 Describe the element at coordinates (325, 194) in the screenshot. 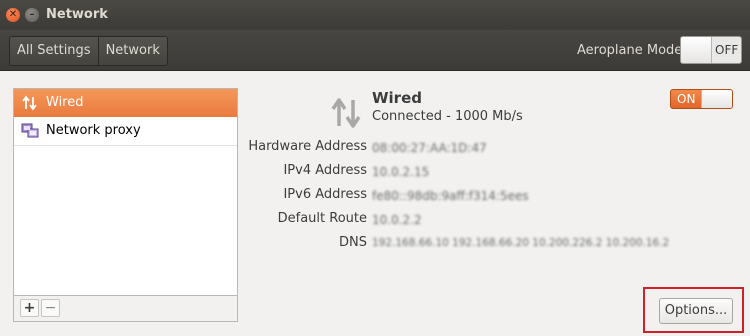

I see `ipv6-address-label: IPv6 Address` at that location.